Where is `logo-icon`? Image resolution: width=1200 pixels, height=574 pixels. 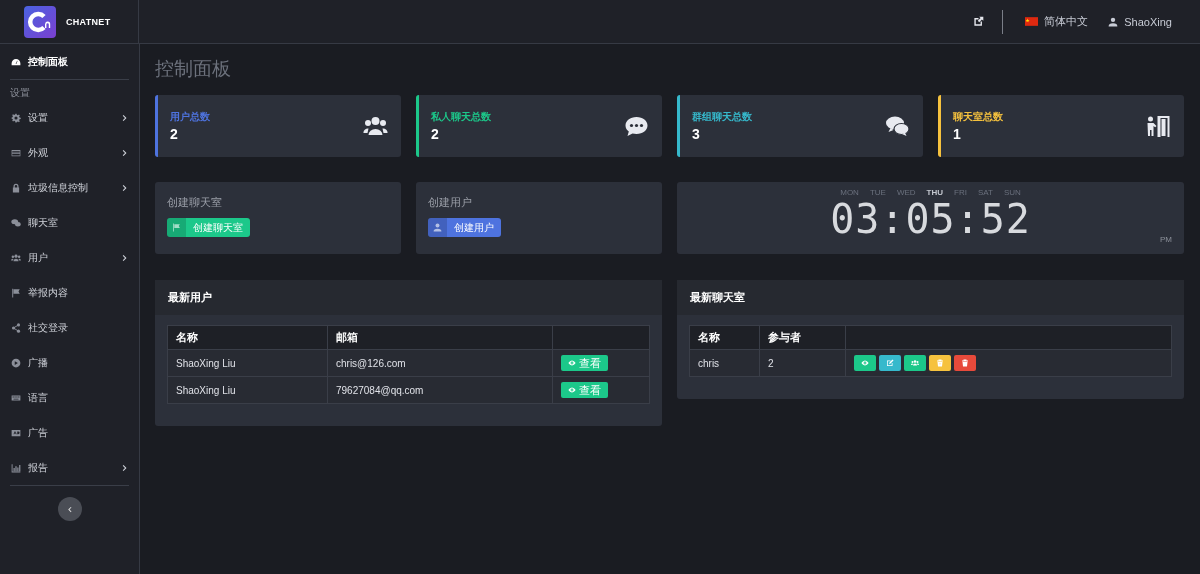 logo-icon is located at coordinates (40, 21).